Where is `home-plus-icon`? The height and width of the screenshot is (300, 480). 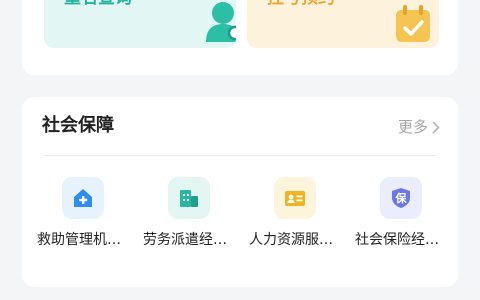 home-plus-icon is located at coordinates (83, 198).